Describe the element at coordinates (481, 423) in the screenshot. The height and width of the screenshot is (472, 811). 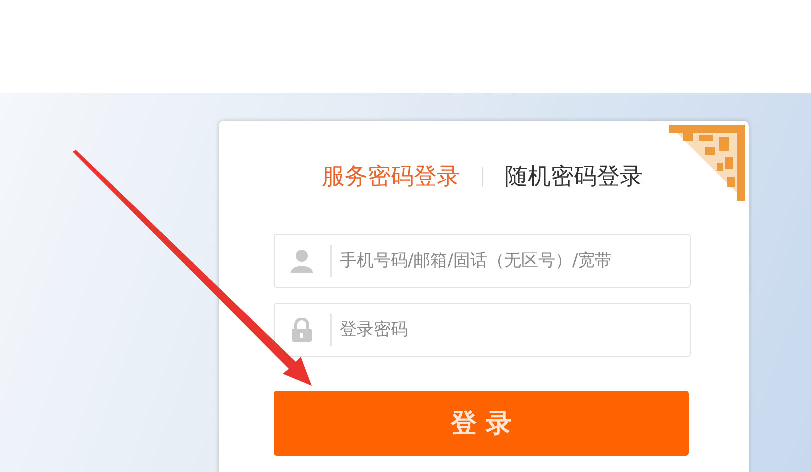
I see `login-button: 登 录` at that location.